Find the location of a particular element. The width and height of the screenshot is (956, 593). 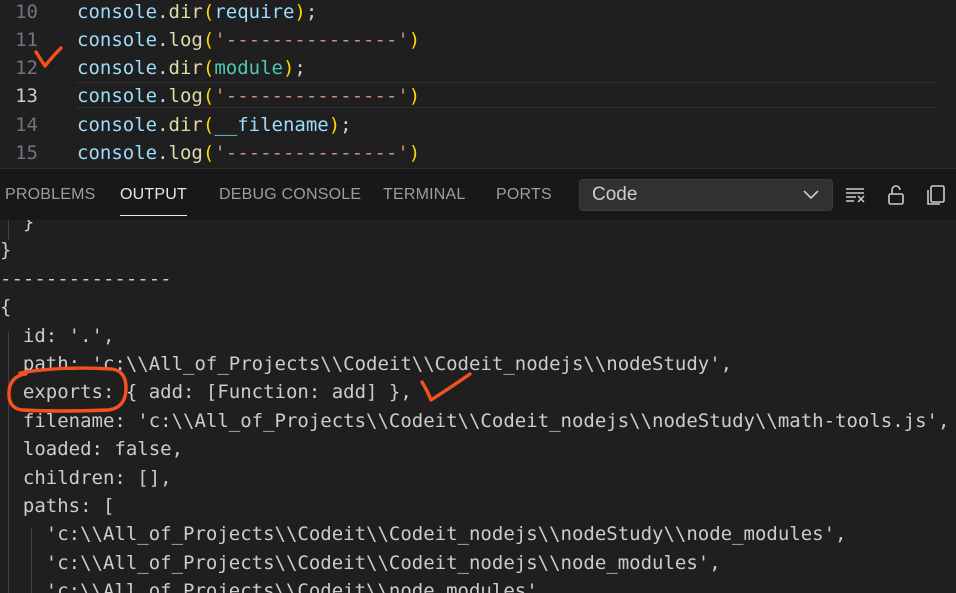

code-line: 10 console.dir(require); is located at coordinates (478, 13).